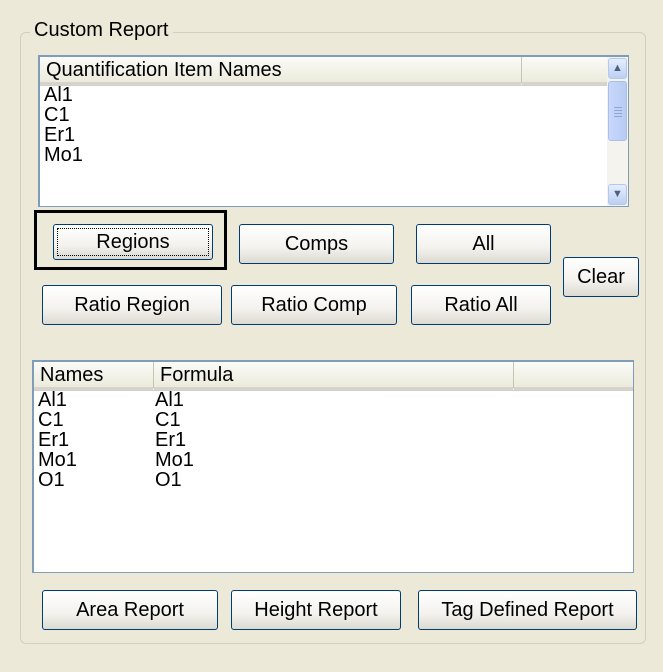 This screenshot has width=663, height=672. I want to click on group-title: Custom Report, so click(101, 30).